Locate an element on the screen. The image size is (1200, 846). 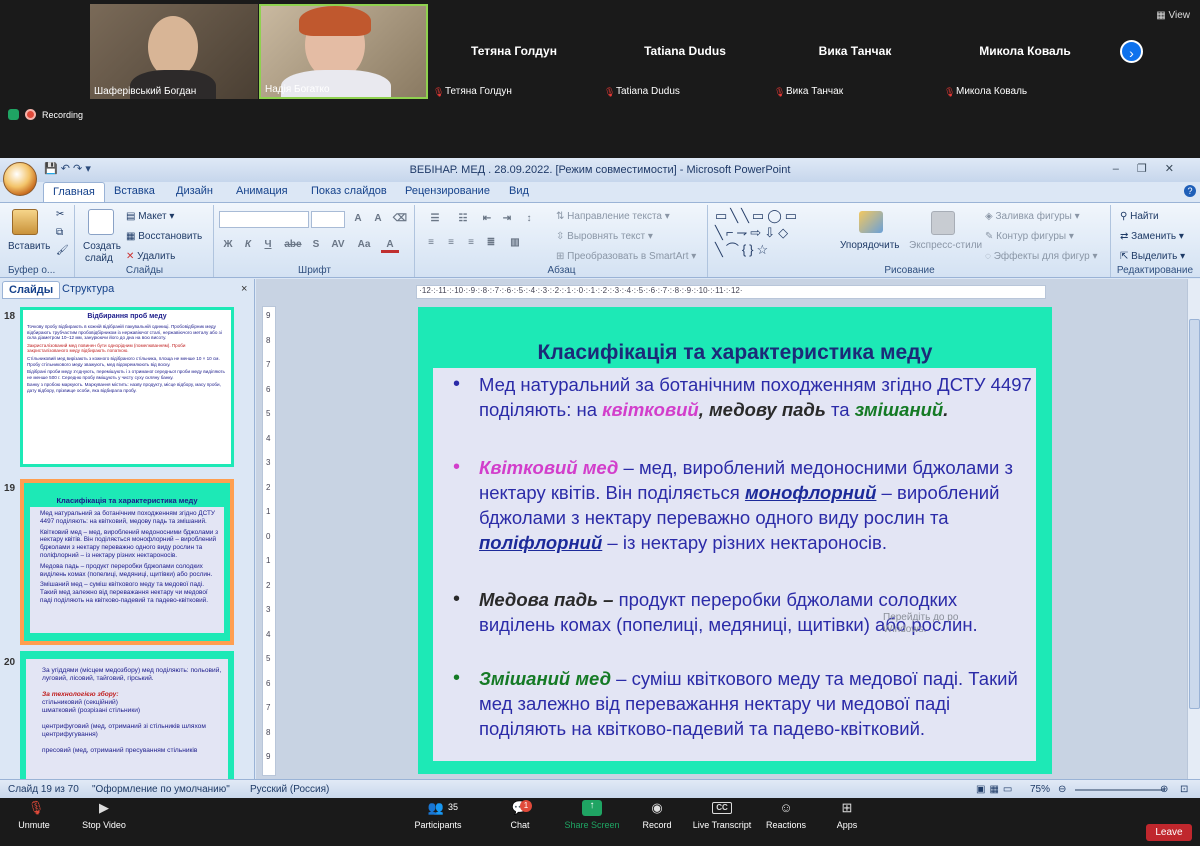
new-slide-button: Создать is located at coordinates (102, 246).